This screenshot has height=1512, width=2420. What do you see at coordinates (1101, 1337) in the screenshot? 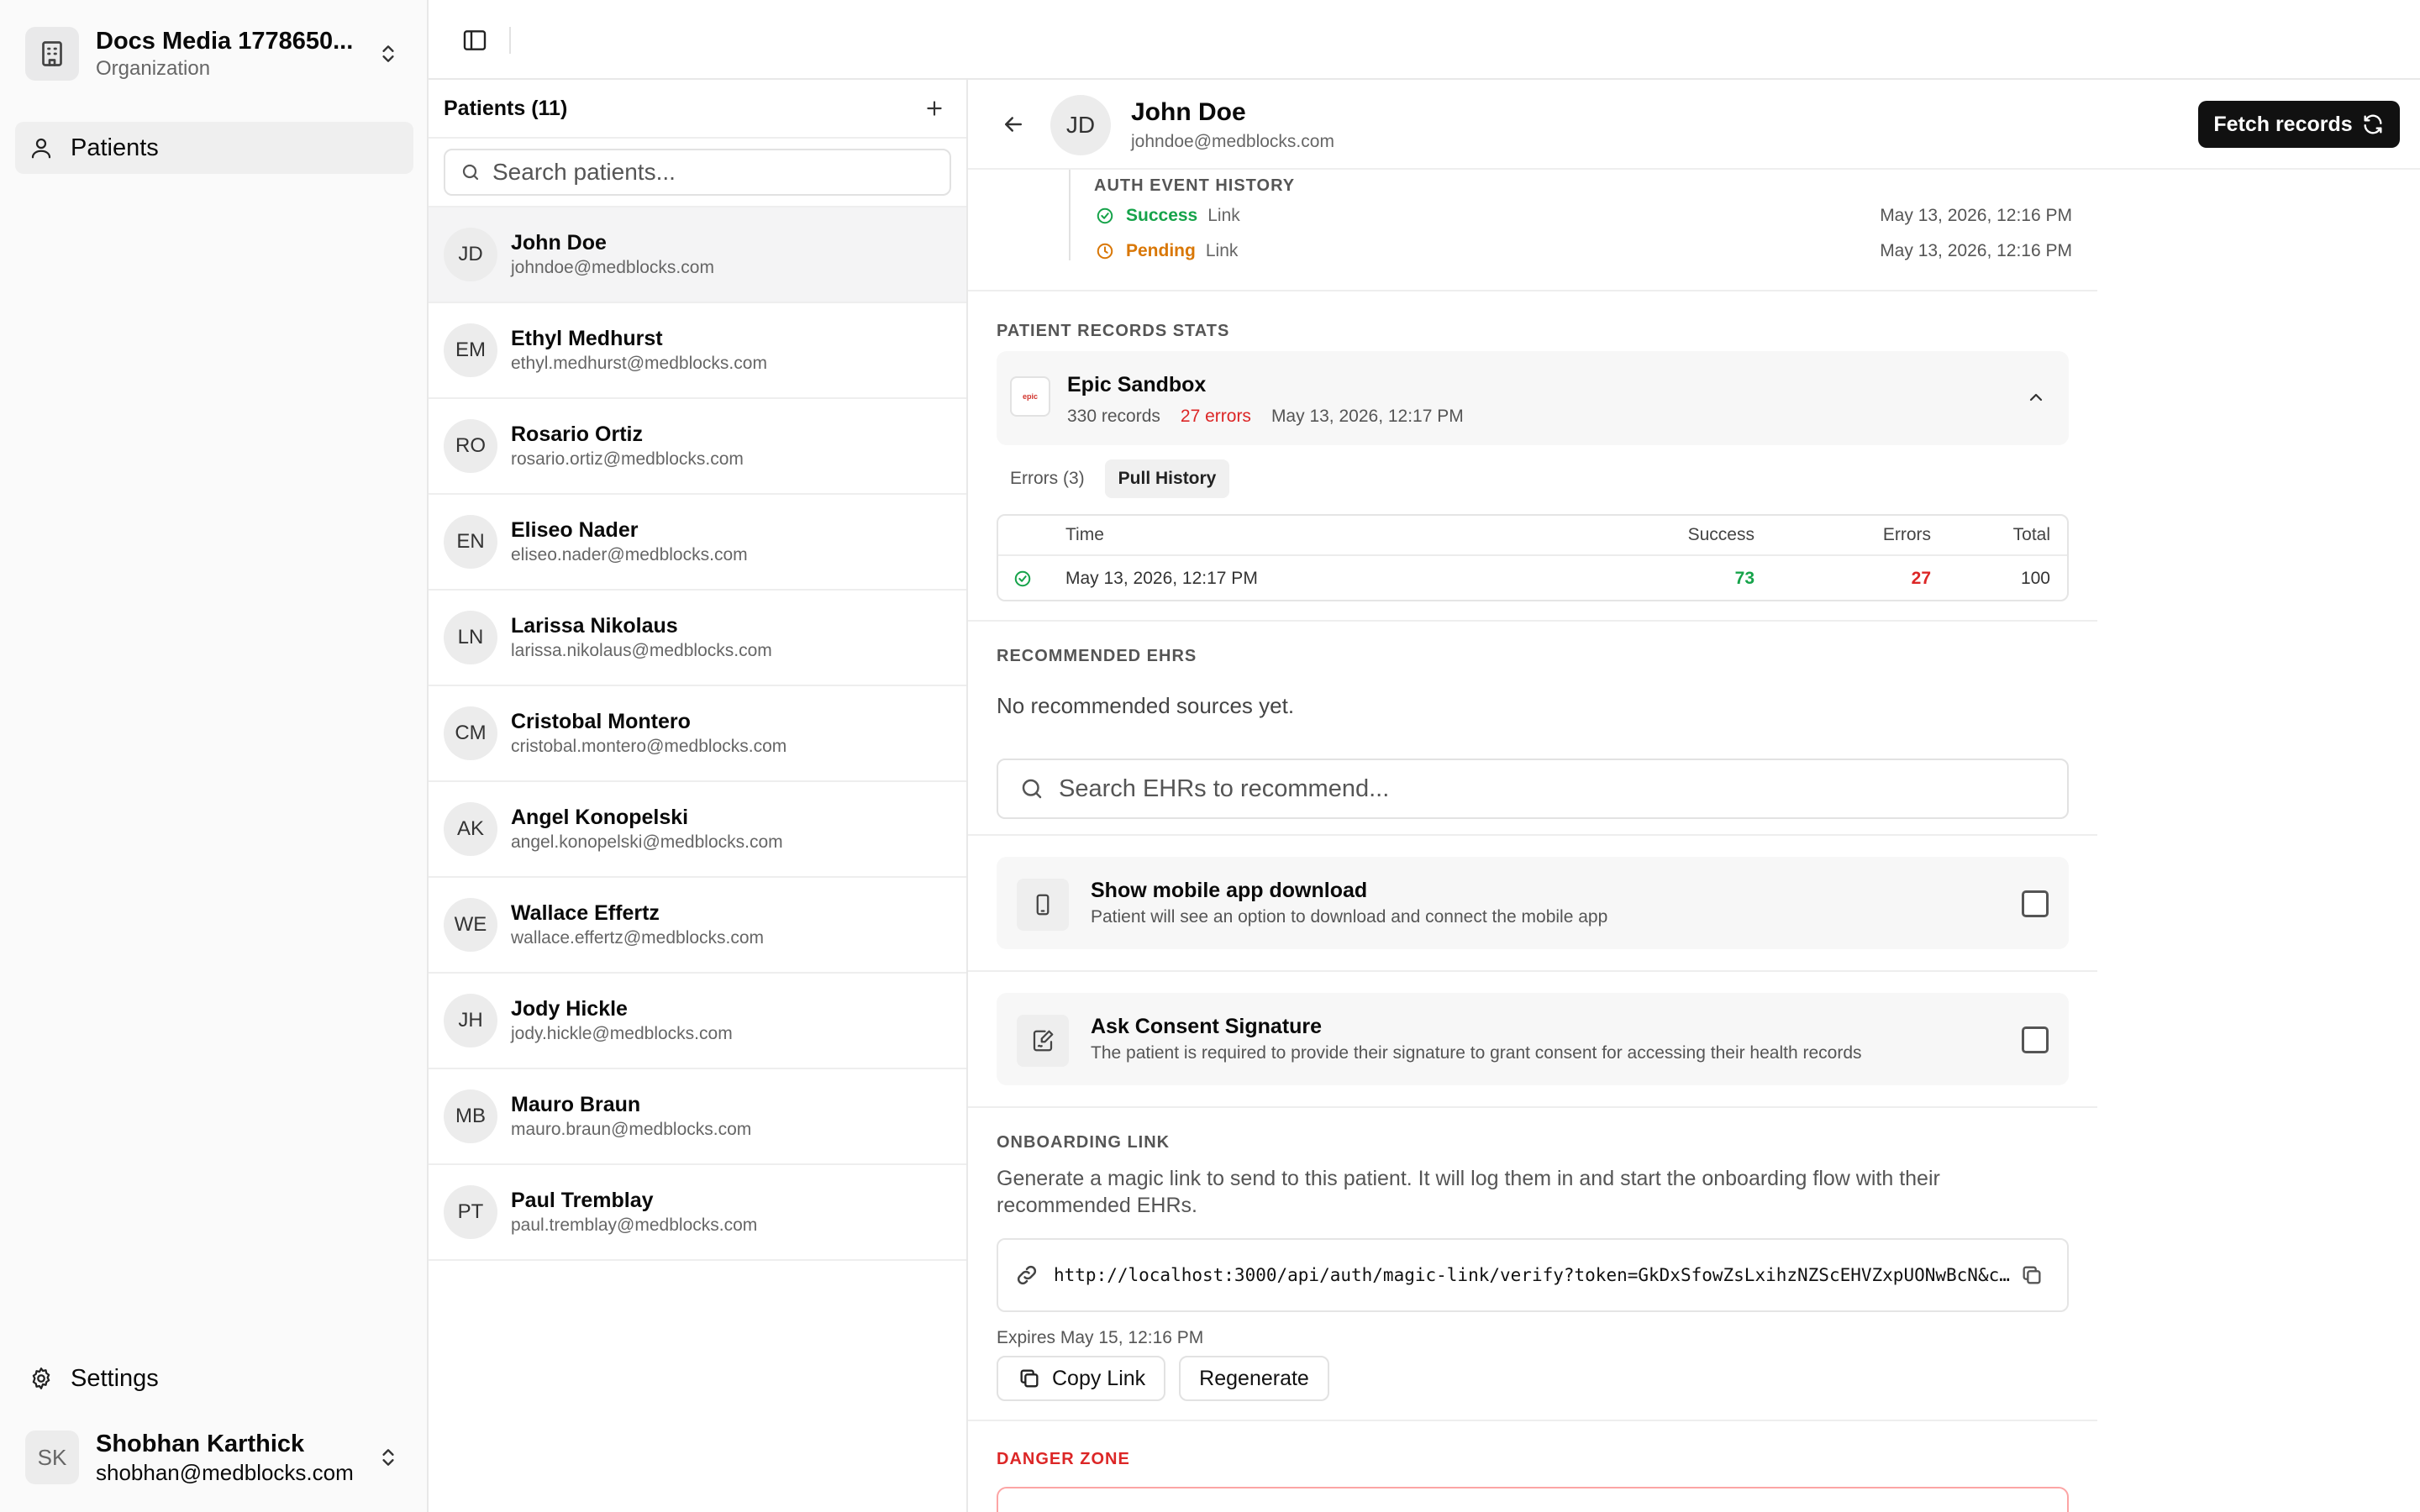
I see `link-expiry: Expires May 15, 12:16 PM` at bounding box center [1101, 1337].